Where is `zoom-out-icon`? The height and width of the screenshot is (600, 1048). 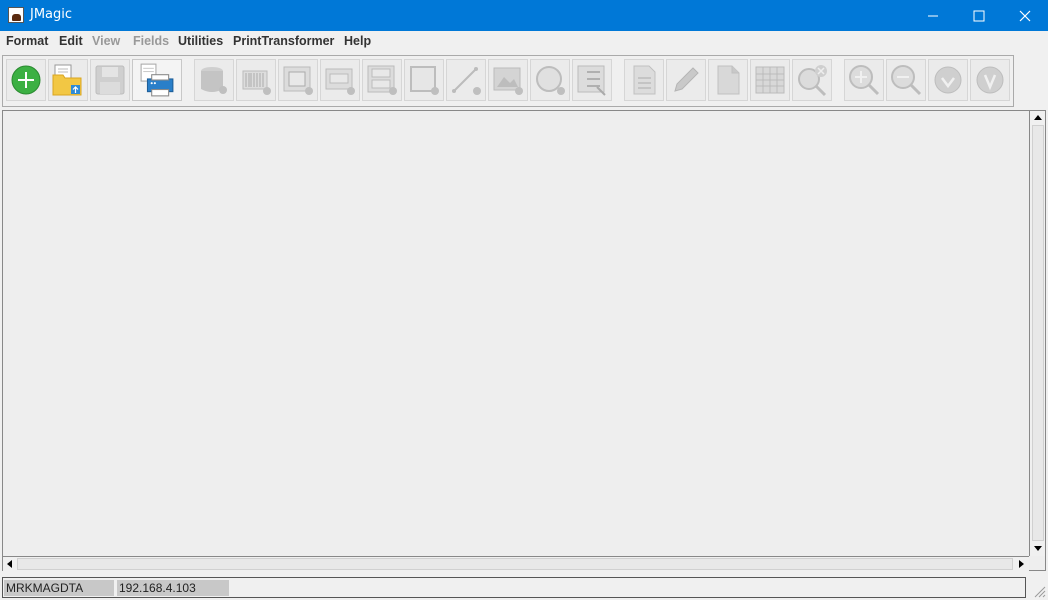
zoom-out-icon is located at coordinates (906, 80).